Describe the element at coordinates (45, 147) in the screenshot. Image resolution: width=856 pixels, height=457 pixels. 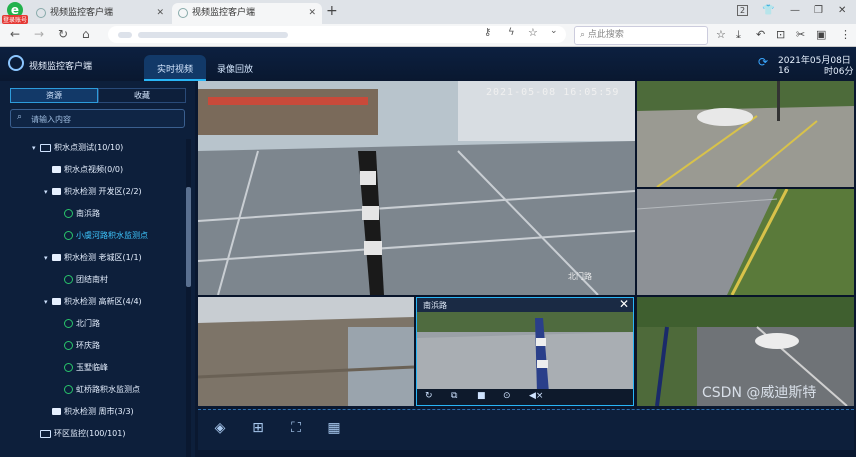
I see `folder-icon` at that location.